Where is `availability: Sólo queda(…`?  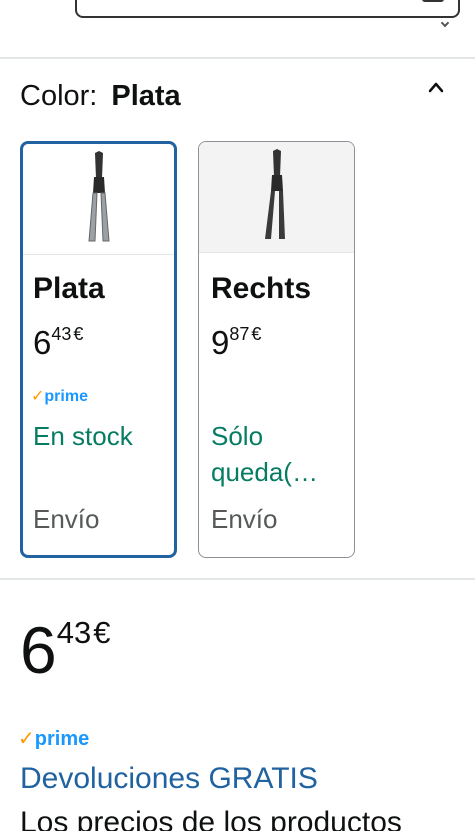
availability: Sólo queda(… is located at coordinates (264, 454).